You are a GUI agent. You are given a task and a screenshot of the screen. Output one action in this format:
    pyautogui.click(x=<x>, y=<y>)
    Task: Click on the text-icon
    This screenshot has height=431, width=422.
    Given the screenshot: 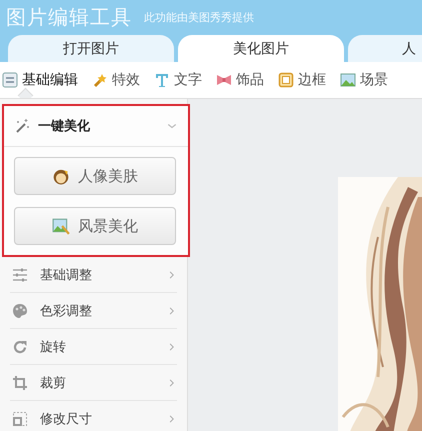 What is the action you would take?
    pyautogui.click(x=162, y=80)
    